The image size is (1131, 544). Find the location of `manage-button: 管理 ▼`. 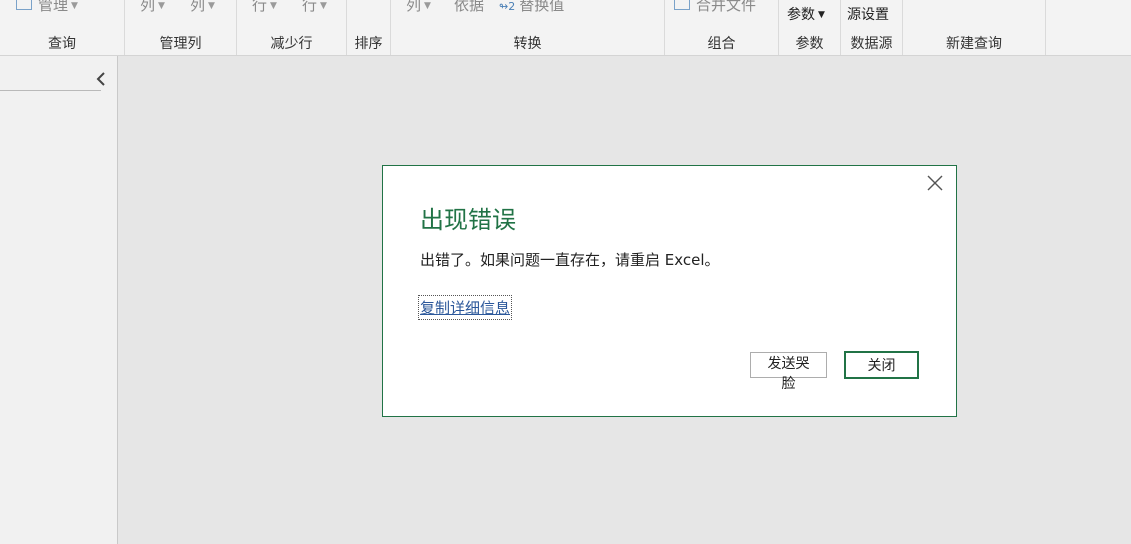

manage-button: 管理 ▼ is located at coordinates (47, 7).